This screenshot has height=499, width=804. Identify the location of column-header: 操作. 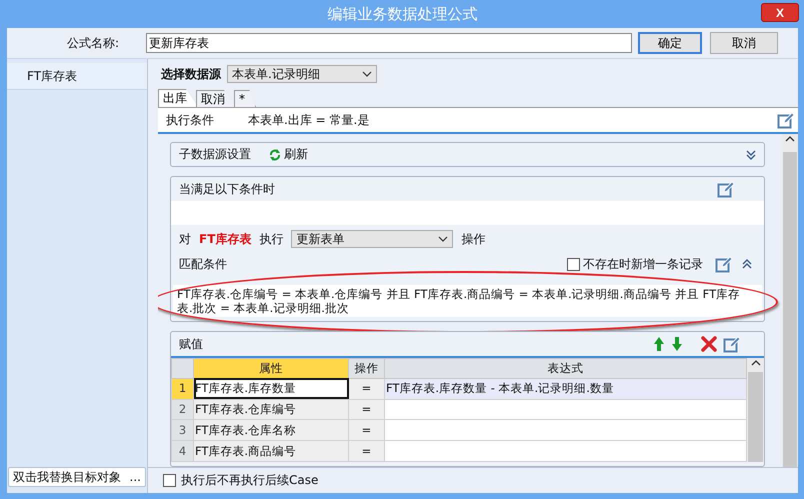
(366, 368).